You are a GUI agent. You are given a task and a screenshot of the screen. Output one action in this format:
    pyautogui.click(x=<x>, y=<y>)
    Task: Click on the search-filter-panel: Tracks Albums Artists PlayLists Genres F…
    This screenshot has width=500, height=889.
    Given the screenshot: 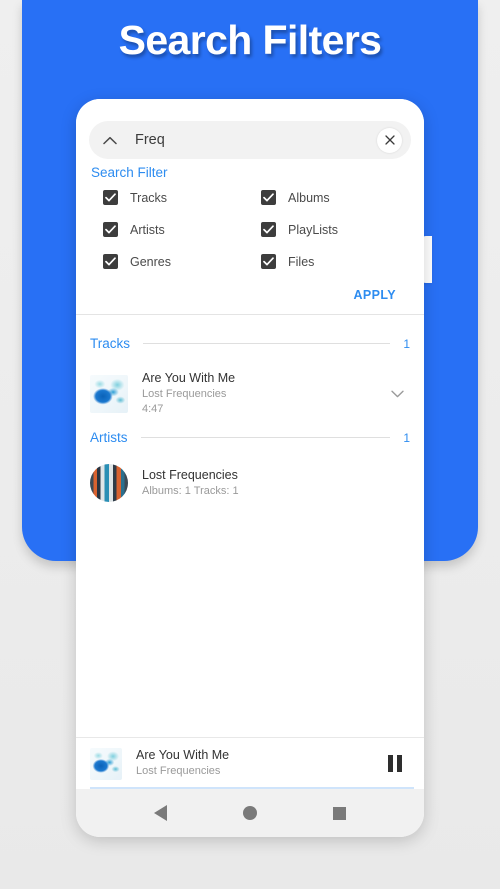 What is the action you would take?
    pyautogui.click(x=250, y=247)
    